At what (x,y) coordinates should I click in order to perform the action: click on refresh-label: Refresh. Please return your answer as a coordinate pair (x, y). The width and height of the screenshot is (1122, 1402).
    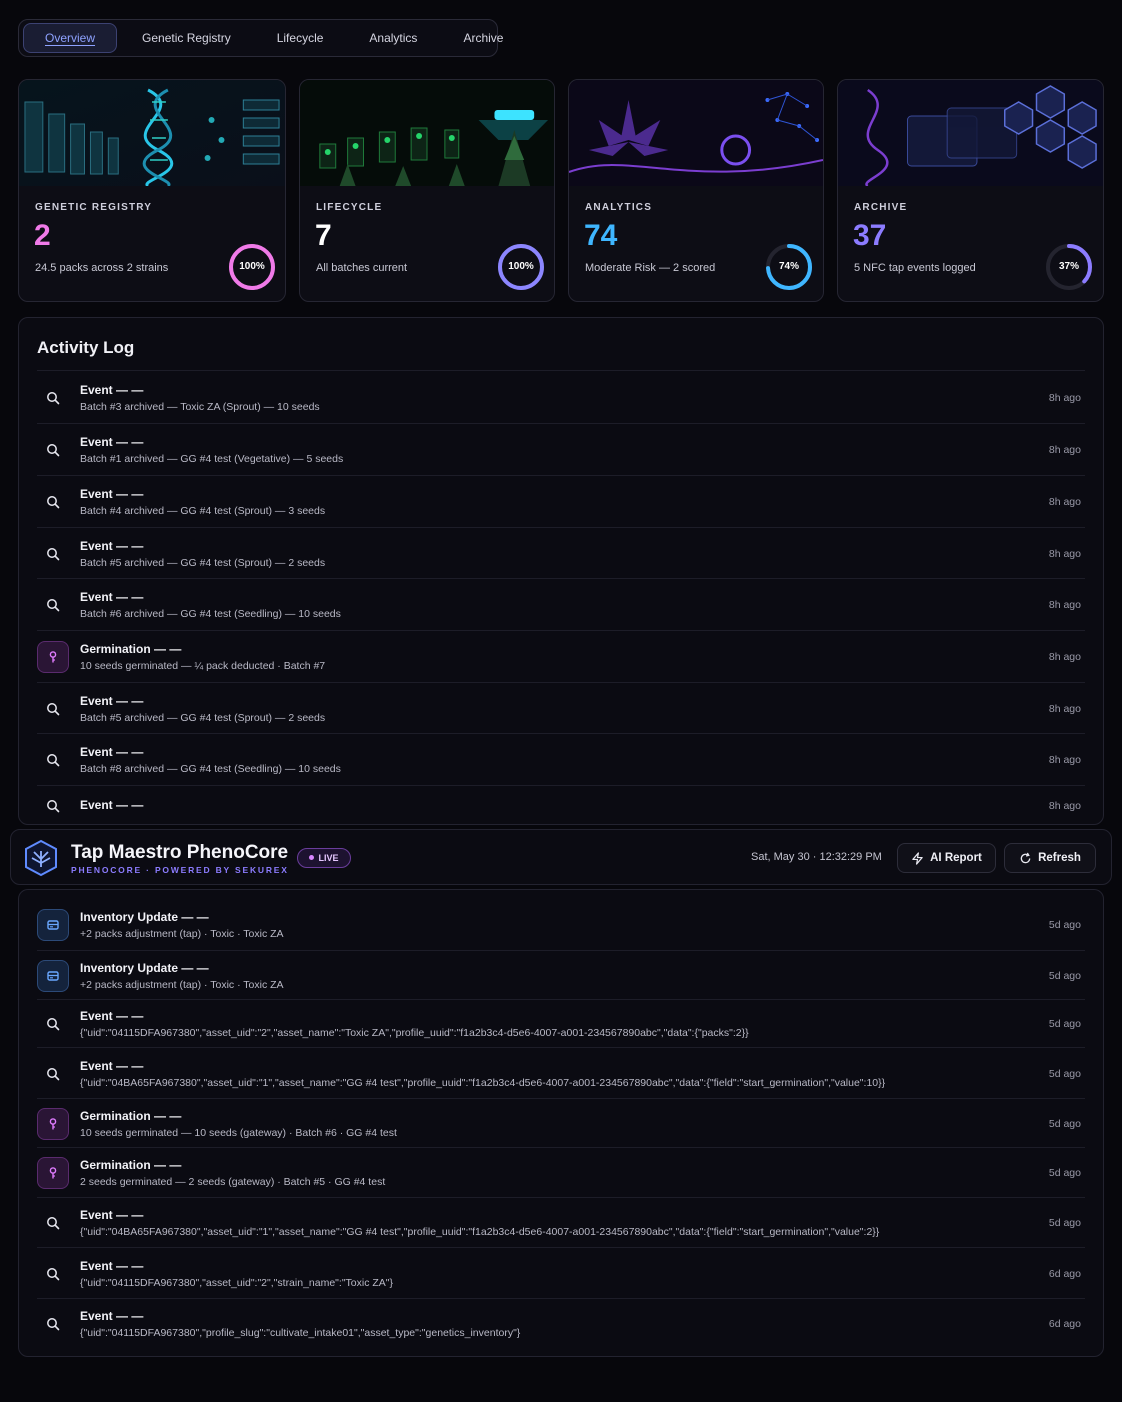
    Looking at the image, I should click on (1059, 858).